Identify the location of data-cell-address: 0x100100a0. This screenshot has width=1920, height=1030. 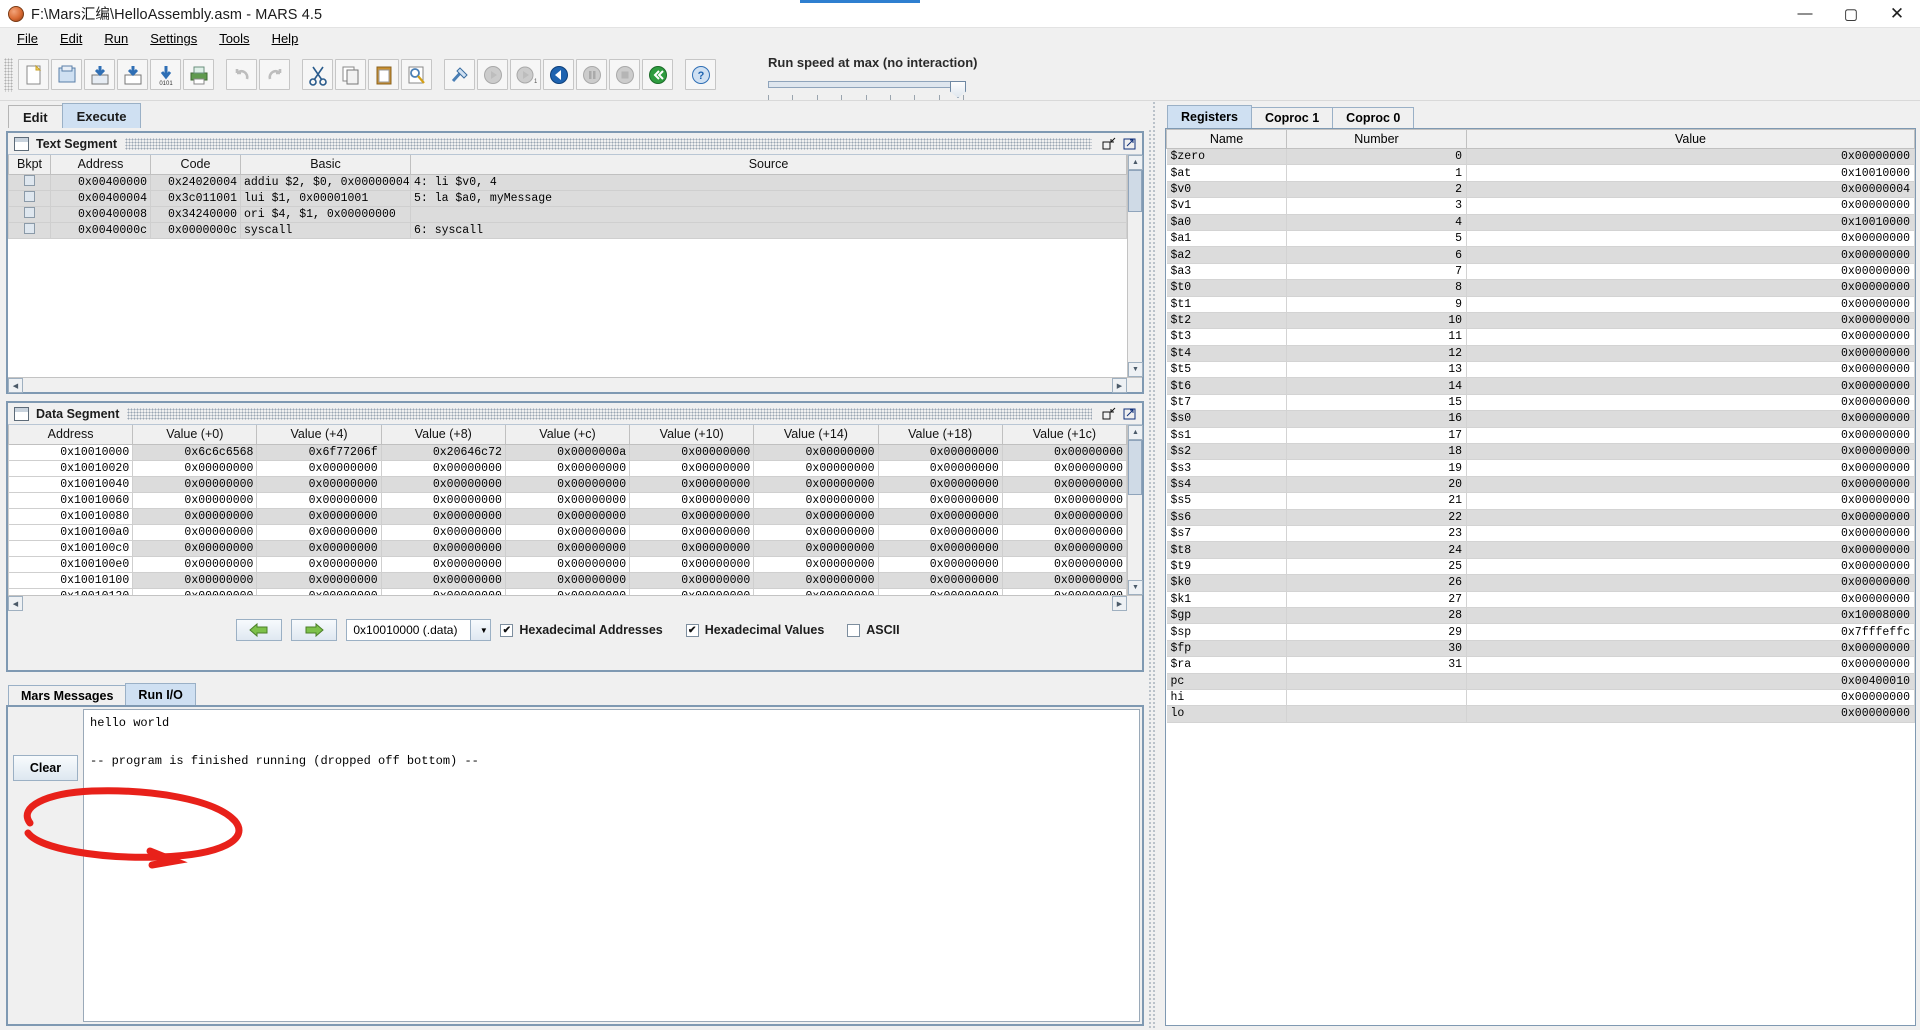
(71, 532).